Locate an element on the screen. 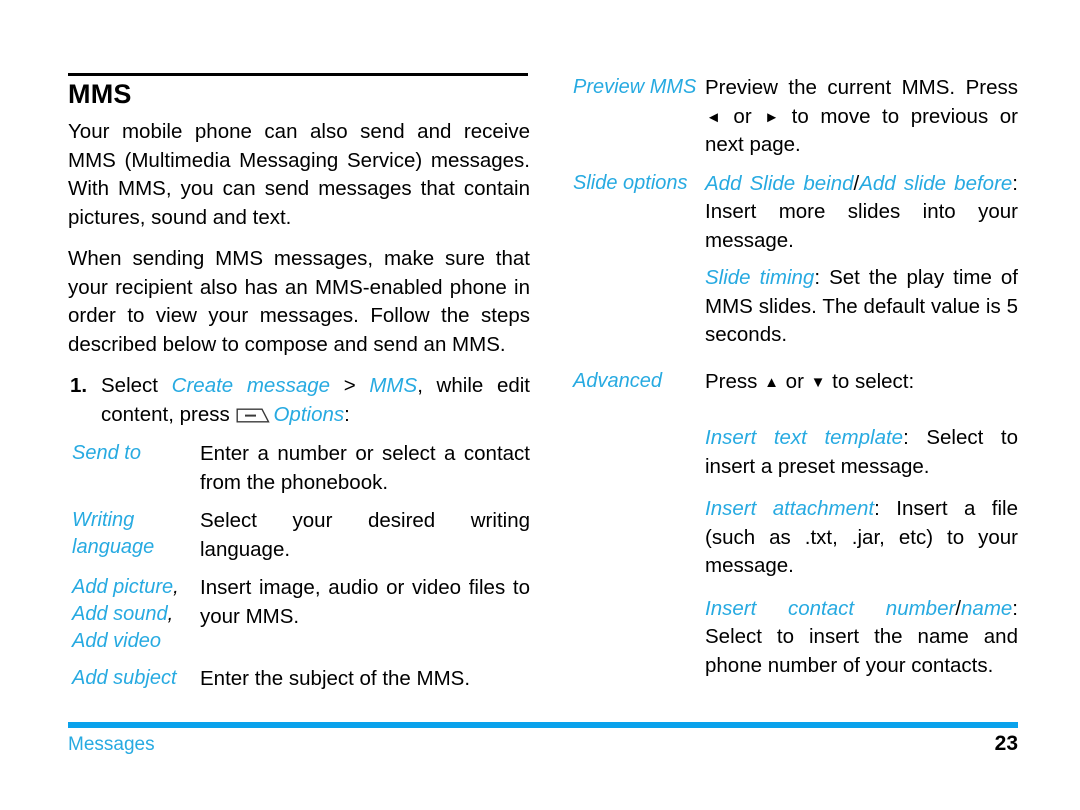 Image resolution: width=1080 pixels, height=810 pixels. advanced-desc-middle: or is located at coordinates (794, 381).